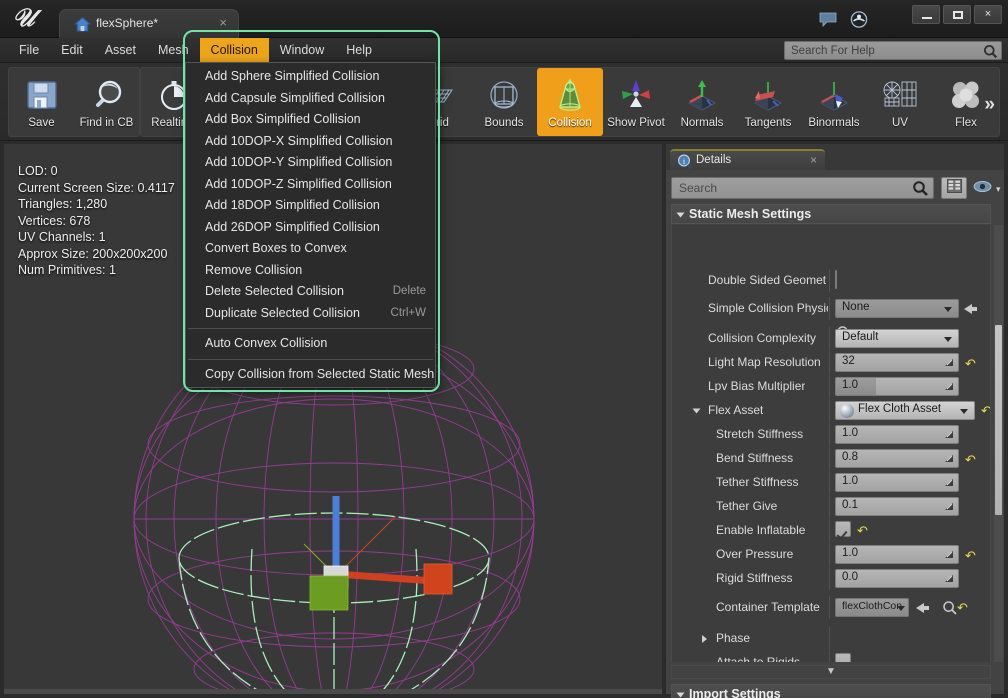 The image size is (1008, 698). What do you see at coordinates (310, 292) in the screenshot?
I see `menu-item-delete-selected-collision: Delete Selected Collision Delete` at bounding box center [310, 292].